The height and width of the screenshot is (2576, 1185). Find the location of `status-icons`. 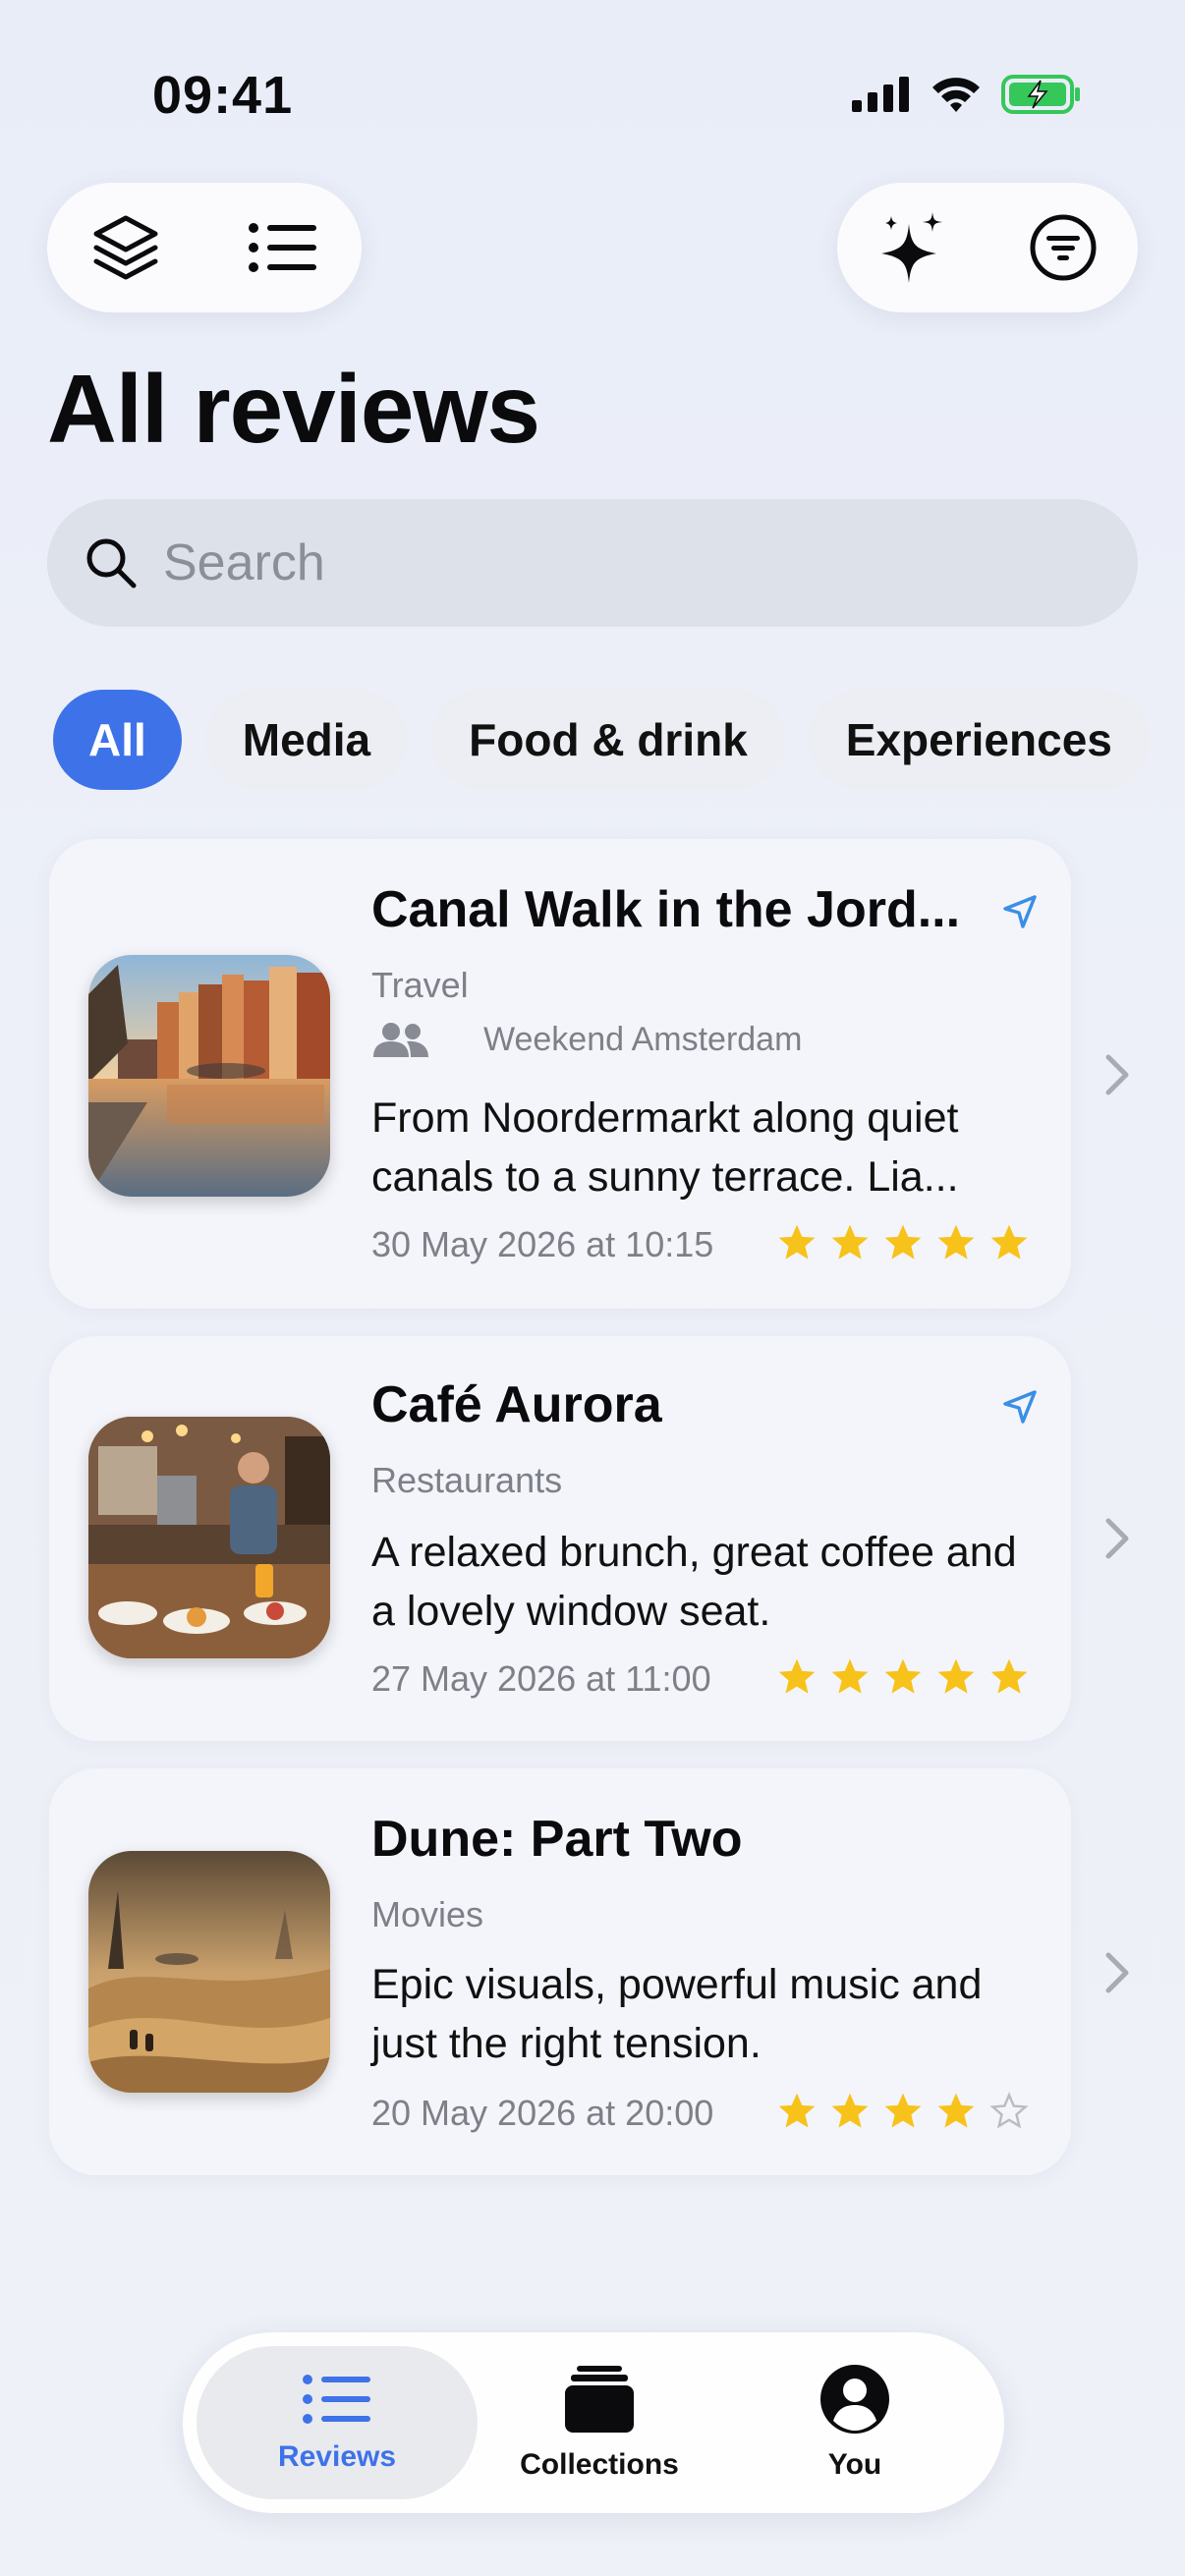

status-icons is located at coordinates (967, 94).